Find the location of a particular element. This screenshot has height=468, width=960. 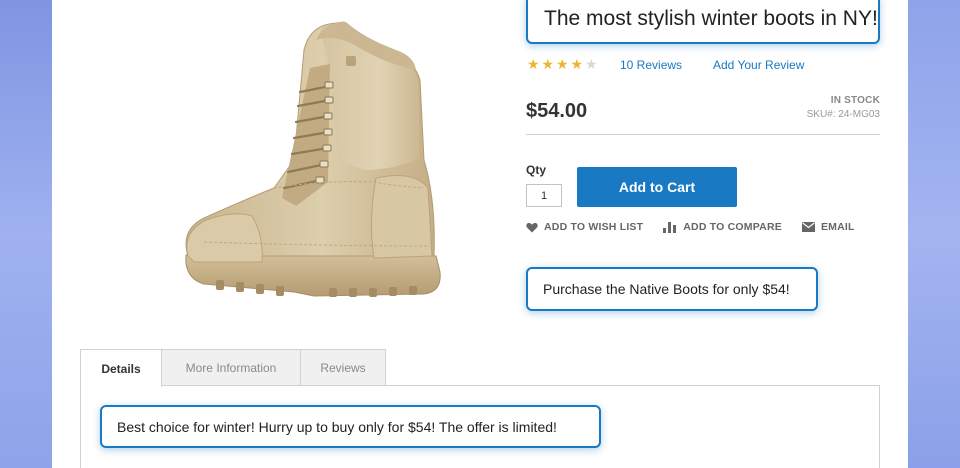

add-to-wishlist-link: ADD TO WISH LIST is located at coordinates (584, 227).